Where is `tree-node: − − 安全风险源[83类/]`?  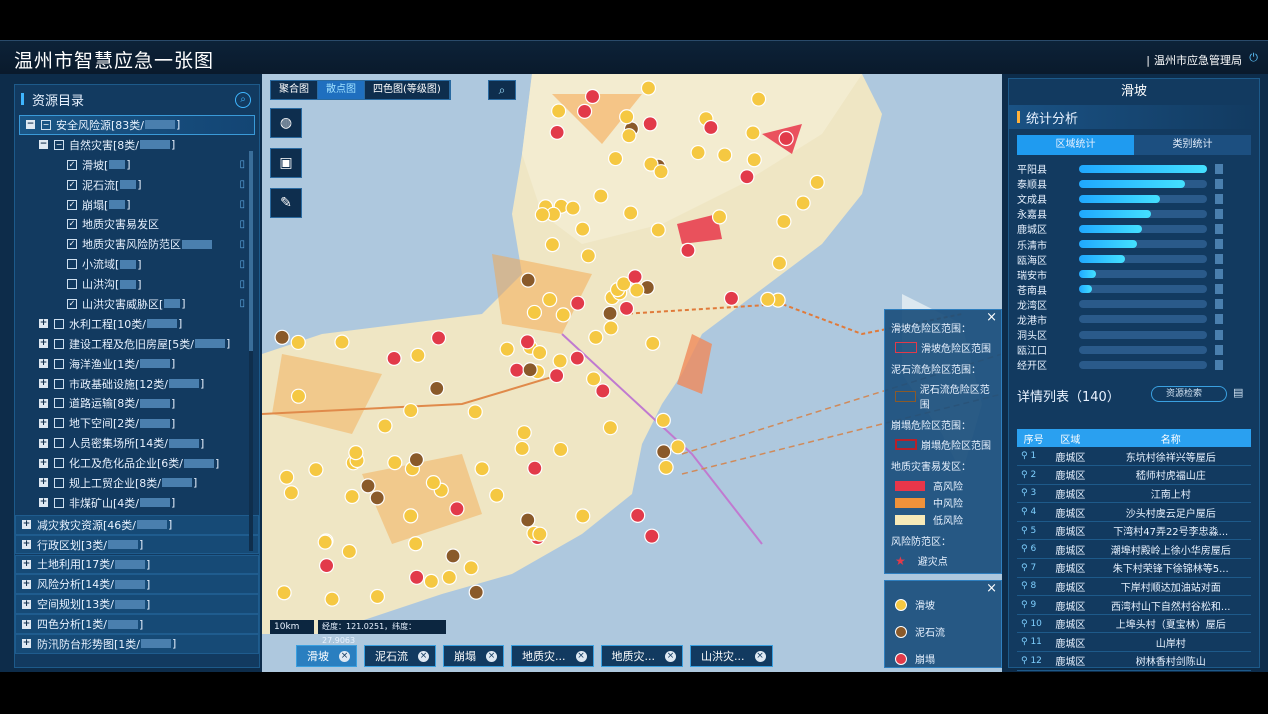 tree-node: − − 安全风险源[83类/] is located at coordinates (137, 125).